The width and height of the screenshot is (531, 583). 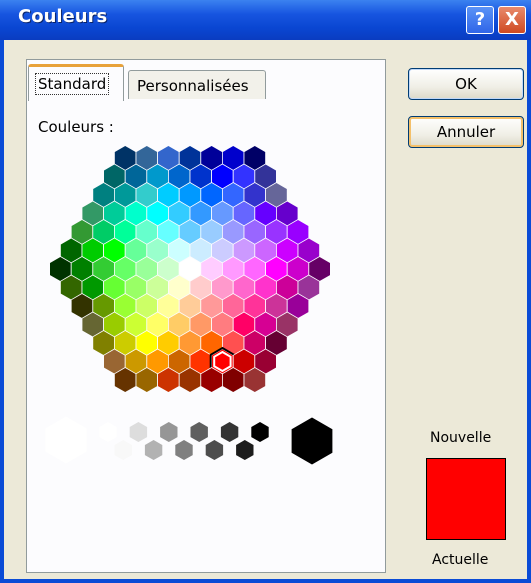 I want to click on ok-button: OK, so click(x=466, y=84).